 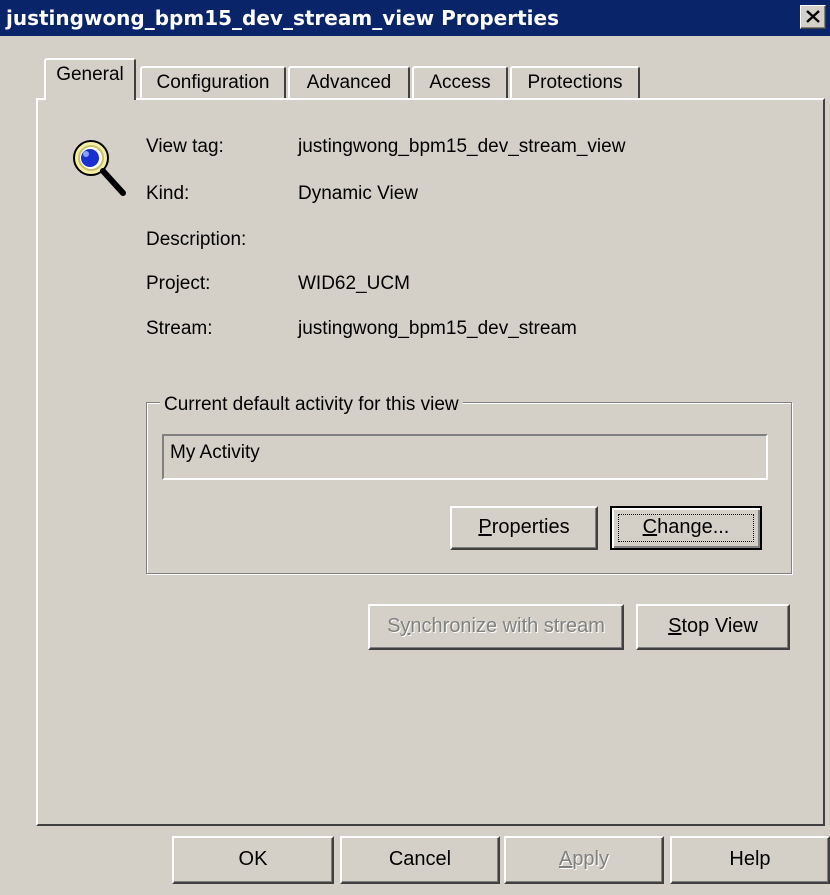 I want to click on tab-label: Advanced, so click(x=349, y=82).